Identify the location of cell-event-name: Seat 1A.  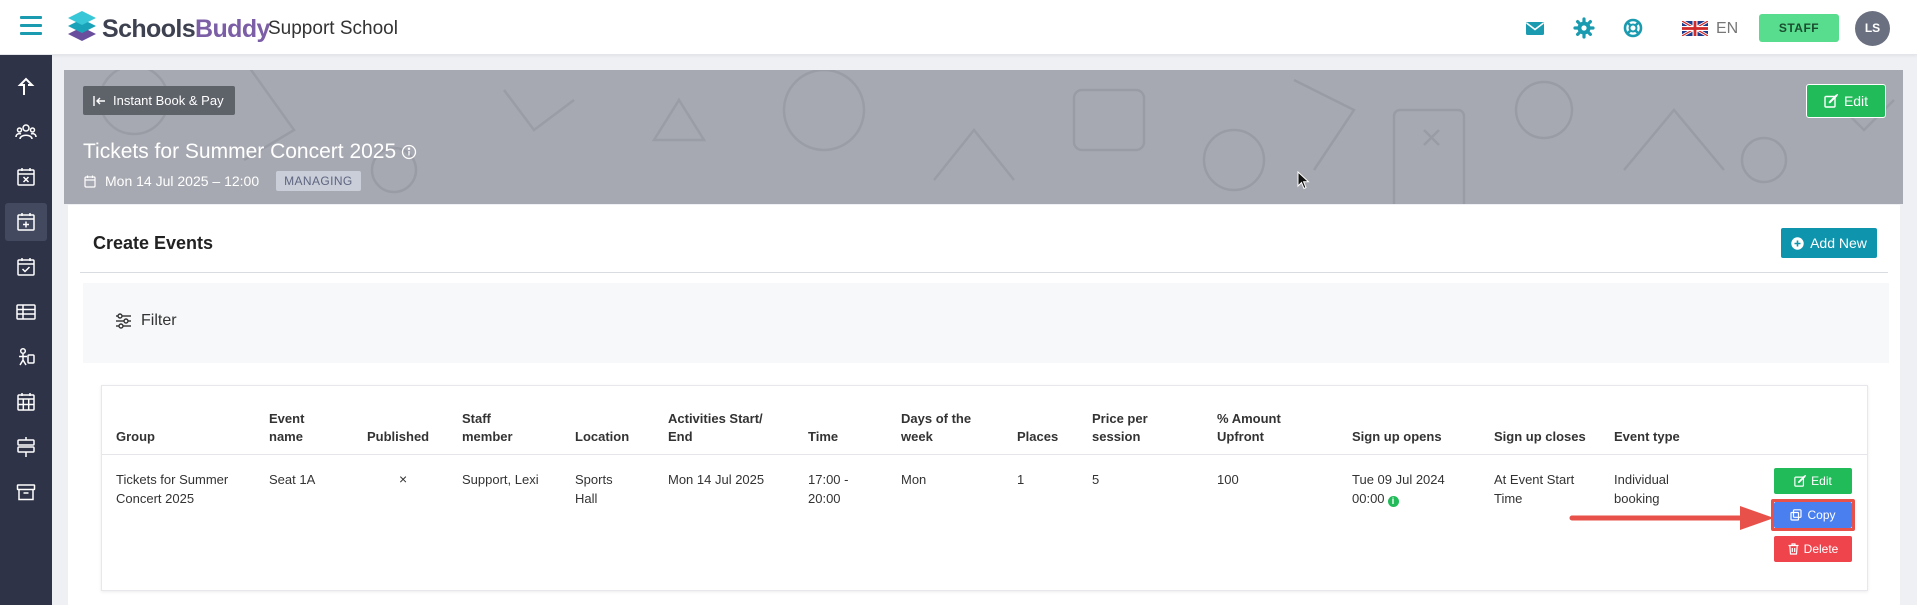
(292, 479).